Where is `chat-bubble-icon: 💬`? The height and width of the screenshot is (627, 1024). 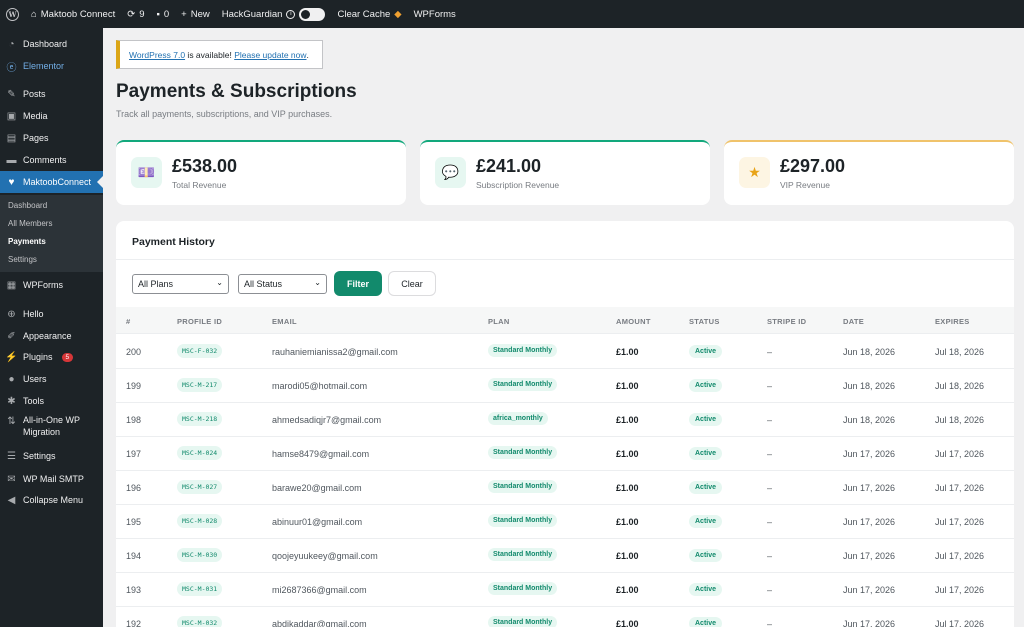 chat-bubble-icon: 💬 is located at coordinates (450, 172).